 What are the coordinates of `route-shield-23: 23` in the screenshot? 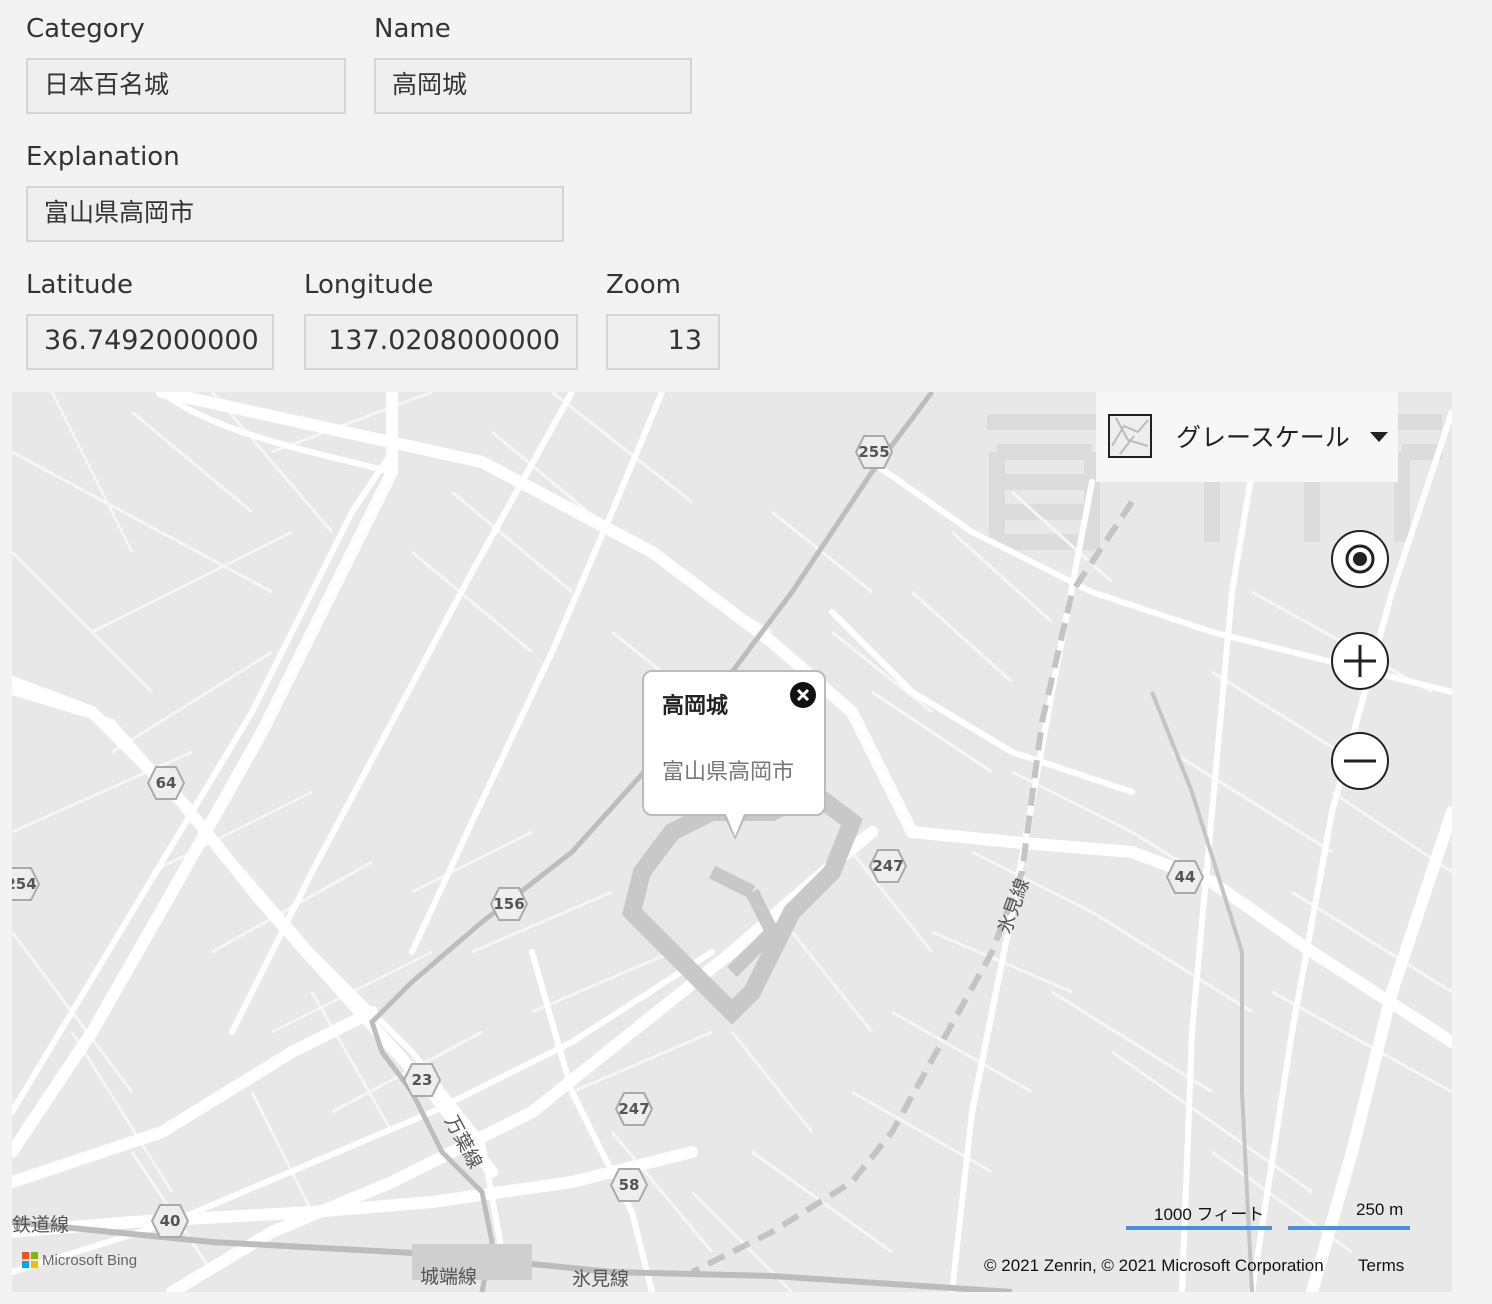 It's located at (422, 1080).